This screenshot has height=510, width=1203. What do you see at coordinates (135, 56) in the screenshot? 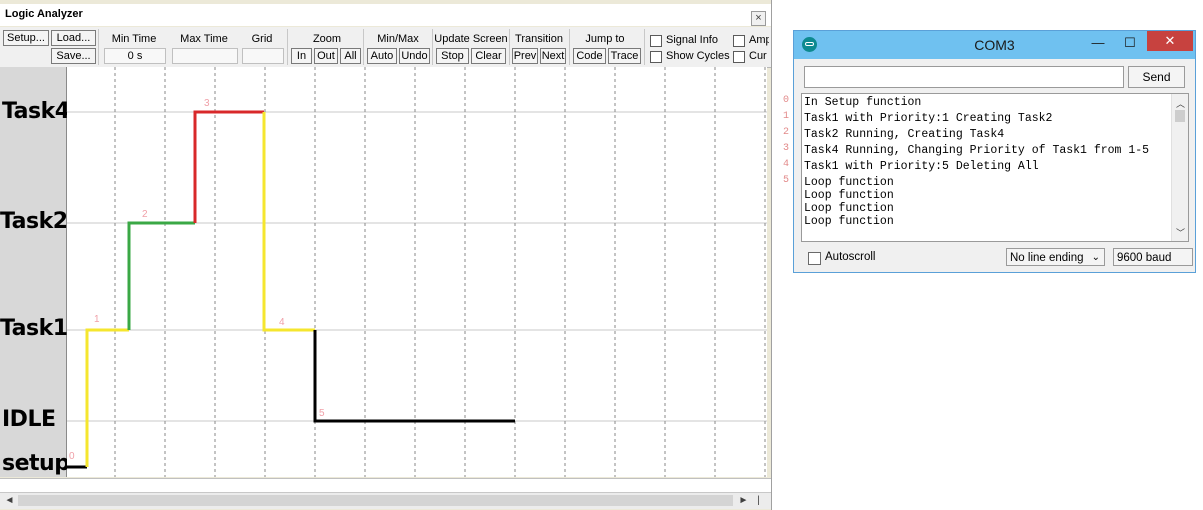
I see `min-time-value: 0 s` at bounding box center [135, 56].